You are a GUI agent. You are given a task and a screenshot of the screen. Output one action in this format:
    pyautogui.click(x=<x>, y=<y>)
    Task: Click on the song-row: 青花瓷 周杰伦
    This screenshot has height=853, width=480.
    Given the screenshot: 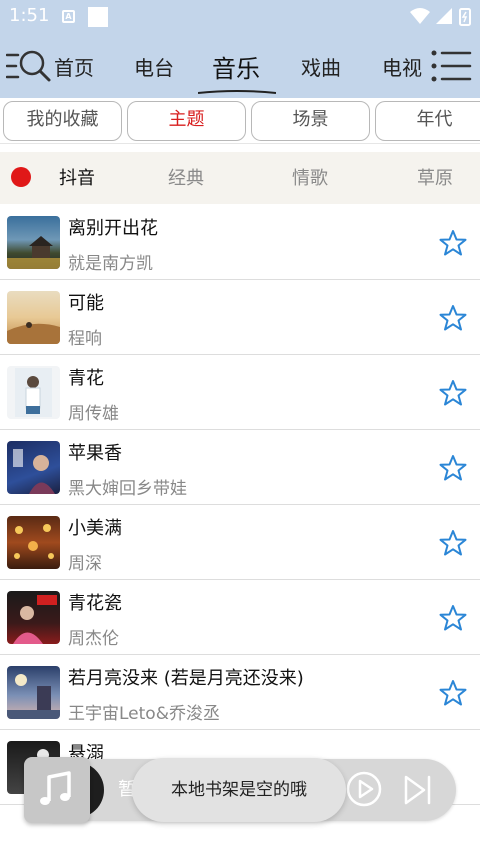 What is the action you would take?
    pyautogui.click(x=240, y=617)
    